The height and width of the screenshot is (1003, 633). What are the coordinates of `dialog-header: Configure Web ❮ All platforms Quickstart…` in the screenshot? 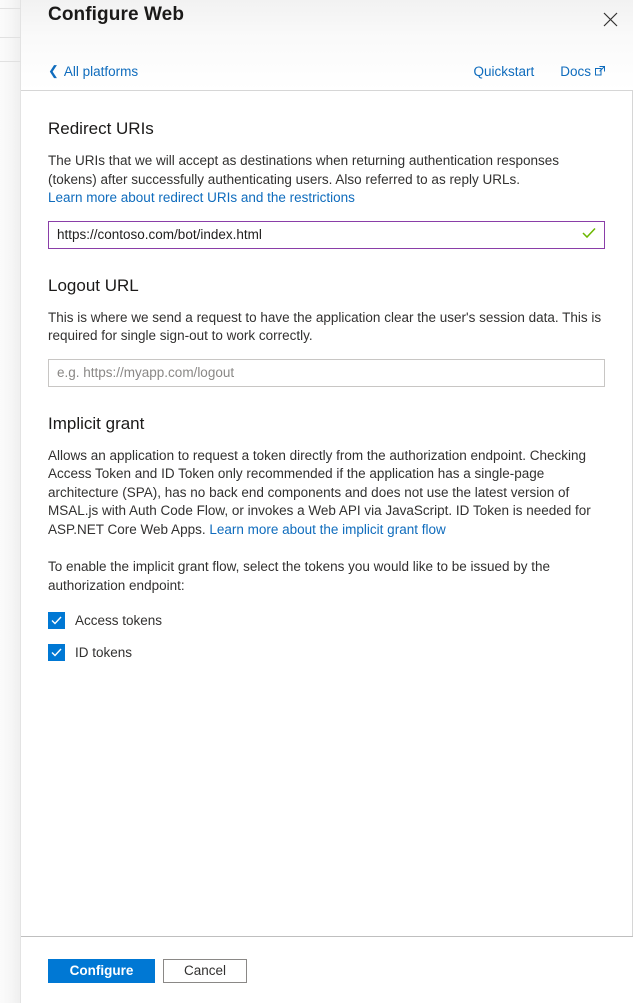 It's located at (327, 45).